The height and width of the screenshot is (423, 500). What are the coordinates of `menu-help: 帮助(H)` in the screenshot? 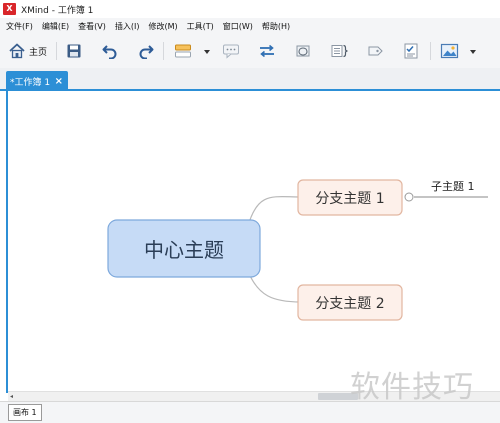 It's located at (276, 26).